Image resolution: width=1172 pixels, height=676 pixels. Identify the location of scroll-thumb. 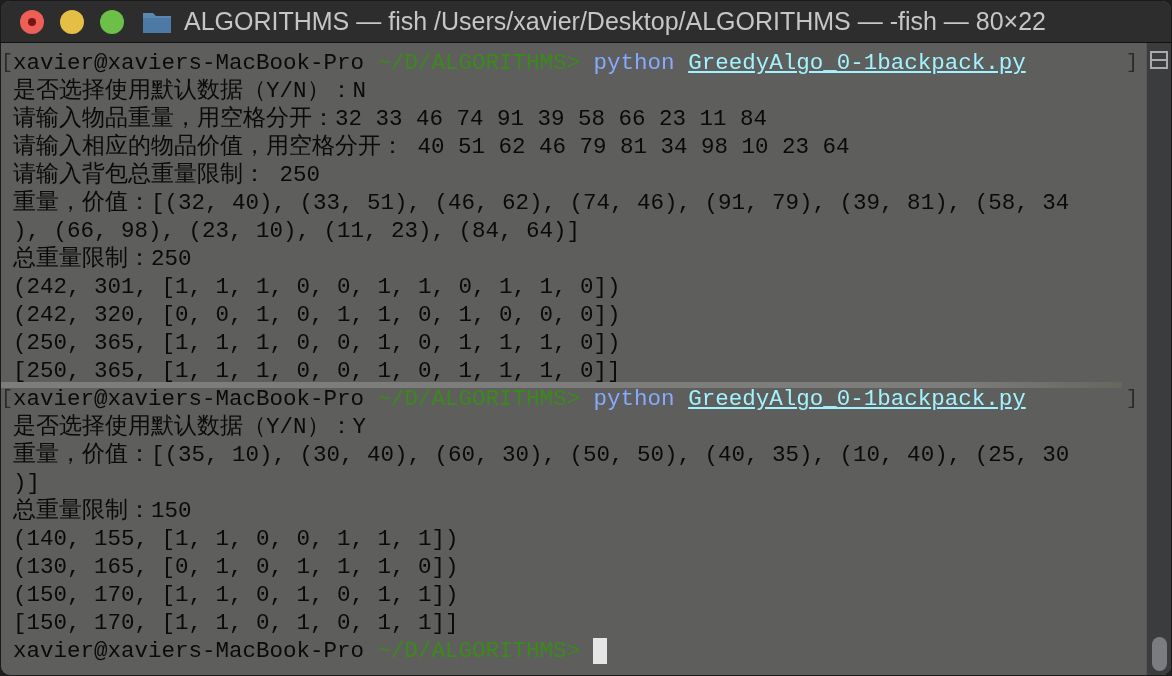
(1159, 654).